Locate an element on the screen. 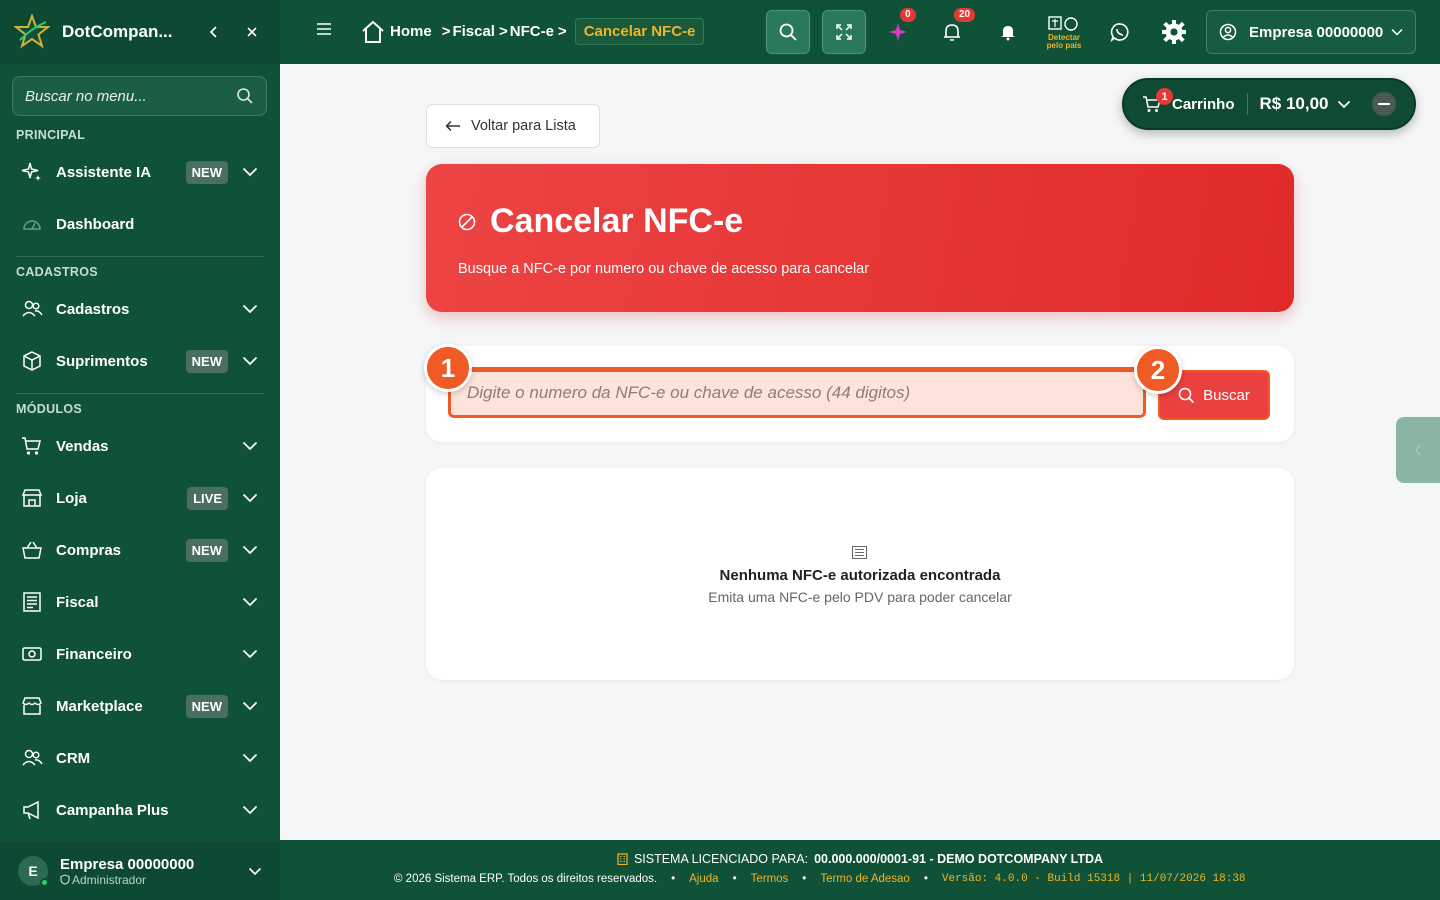 Image resolution: width=1440 pixels, height=900 pixels. sidebar-item-marketplace: Marketplace NEW is located at coordinates (140, 706).